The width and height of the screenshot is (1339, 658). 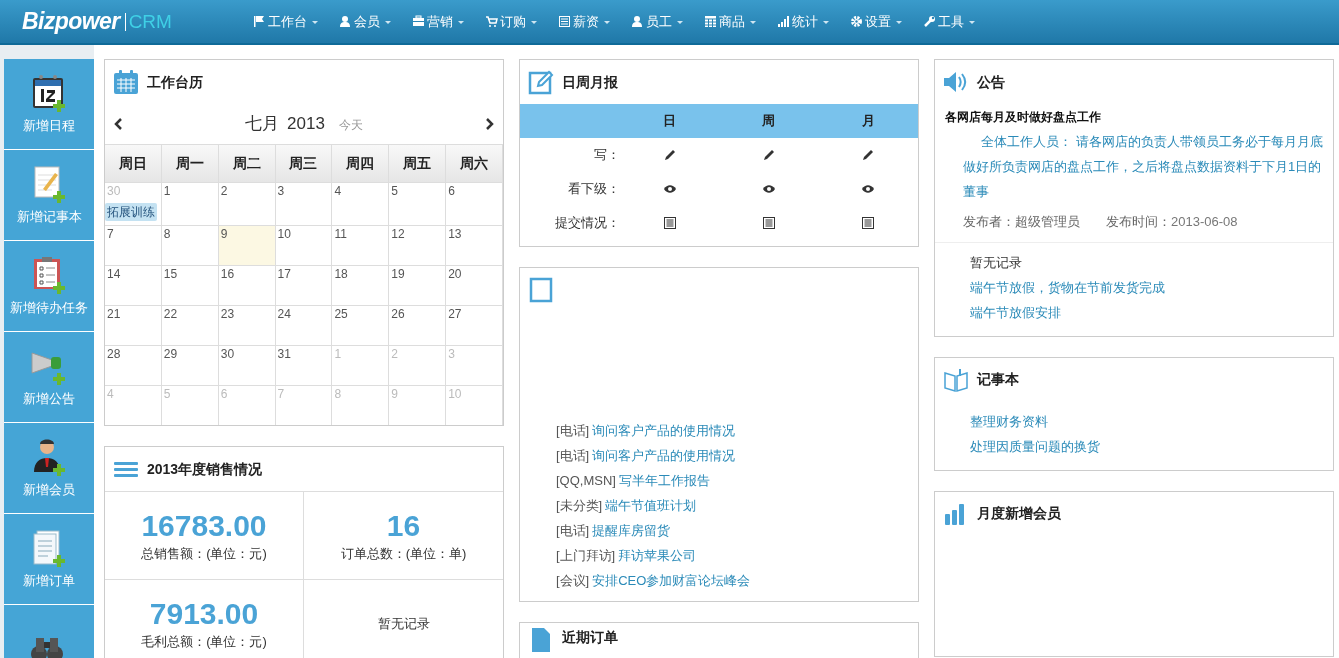 I want to click on task-link: 拜访苹果公司, so click(x=657, y=555).